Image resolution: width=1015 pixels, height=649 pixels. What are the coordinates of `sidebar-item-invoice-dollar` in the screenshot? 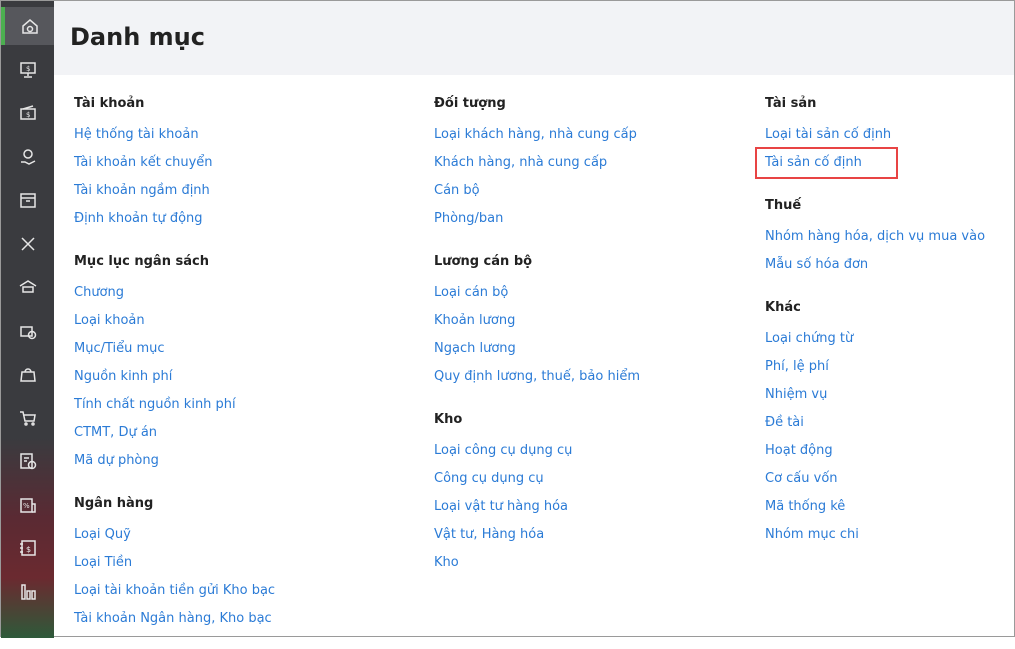 It's located at (27, 461).